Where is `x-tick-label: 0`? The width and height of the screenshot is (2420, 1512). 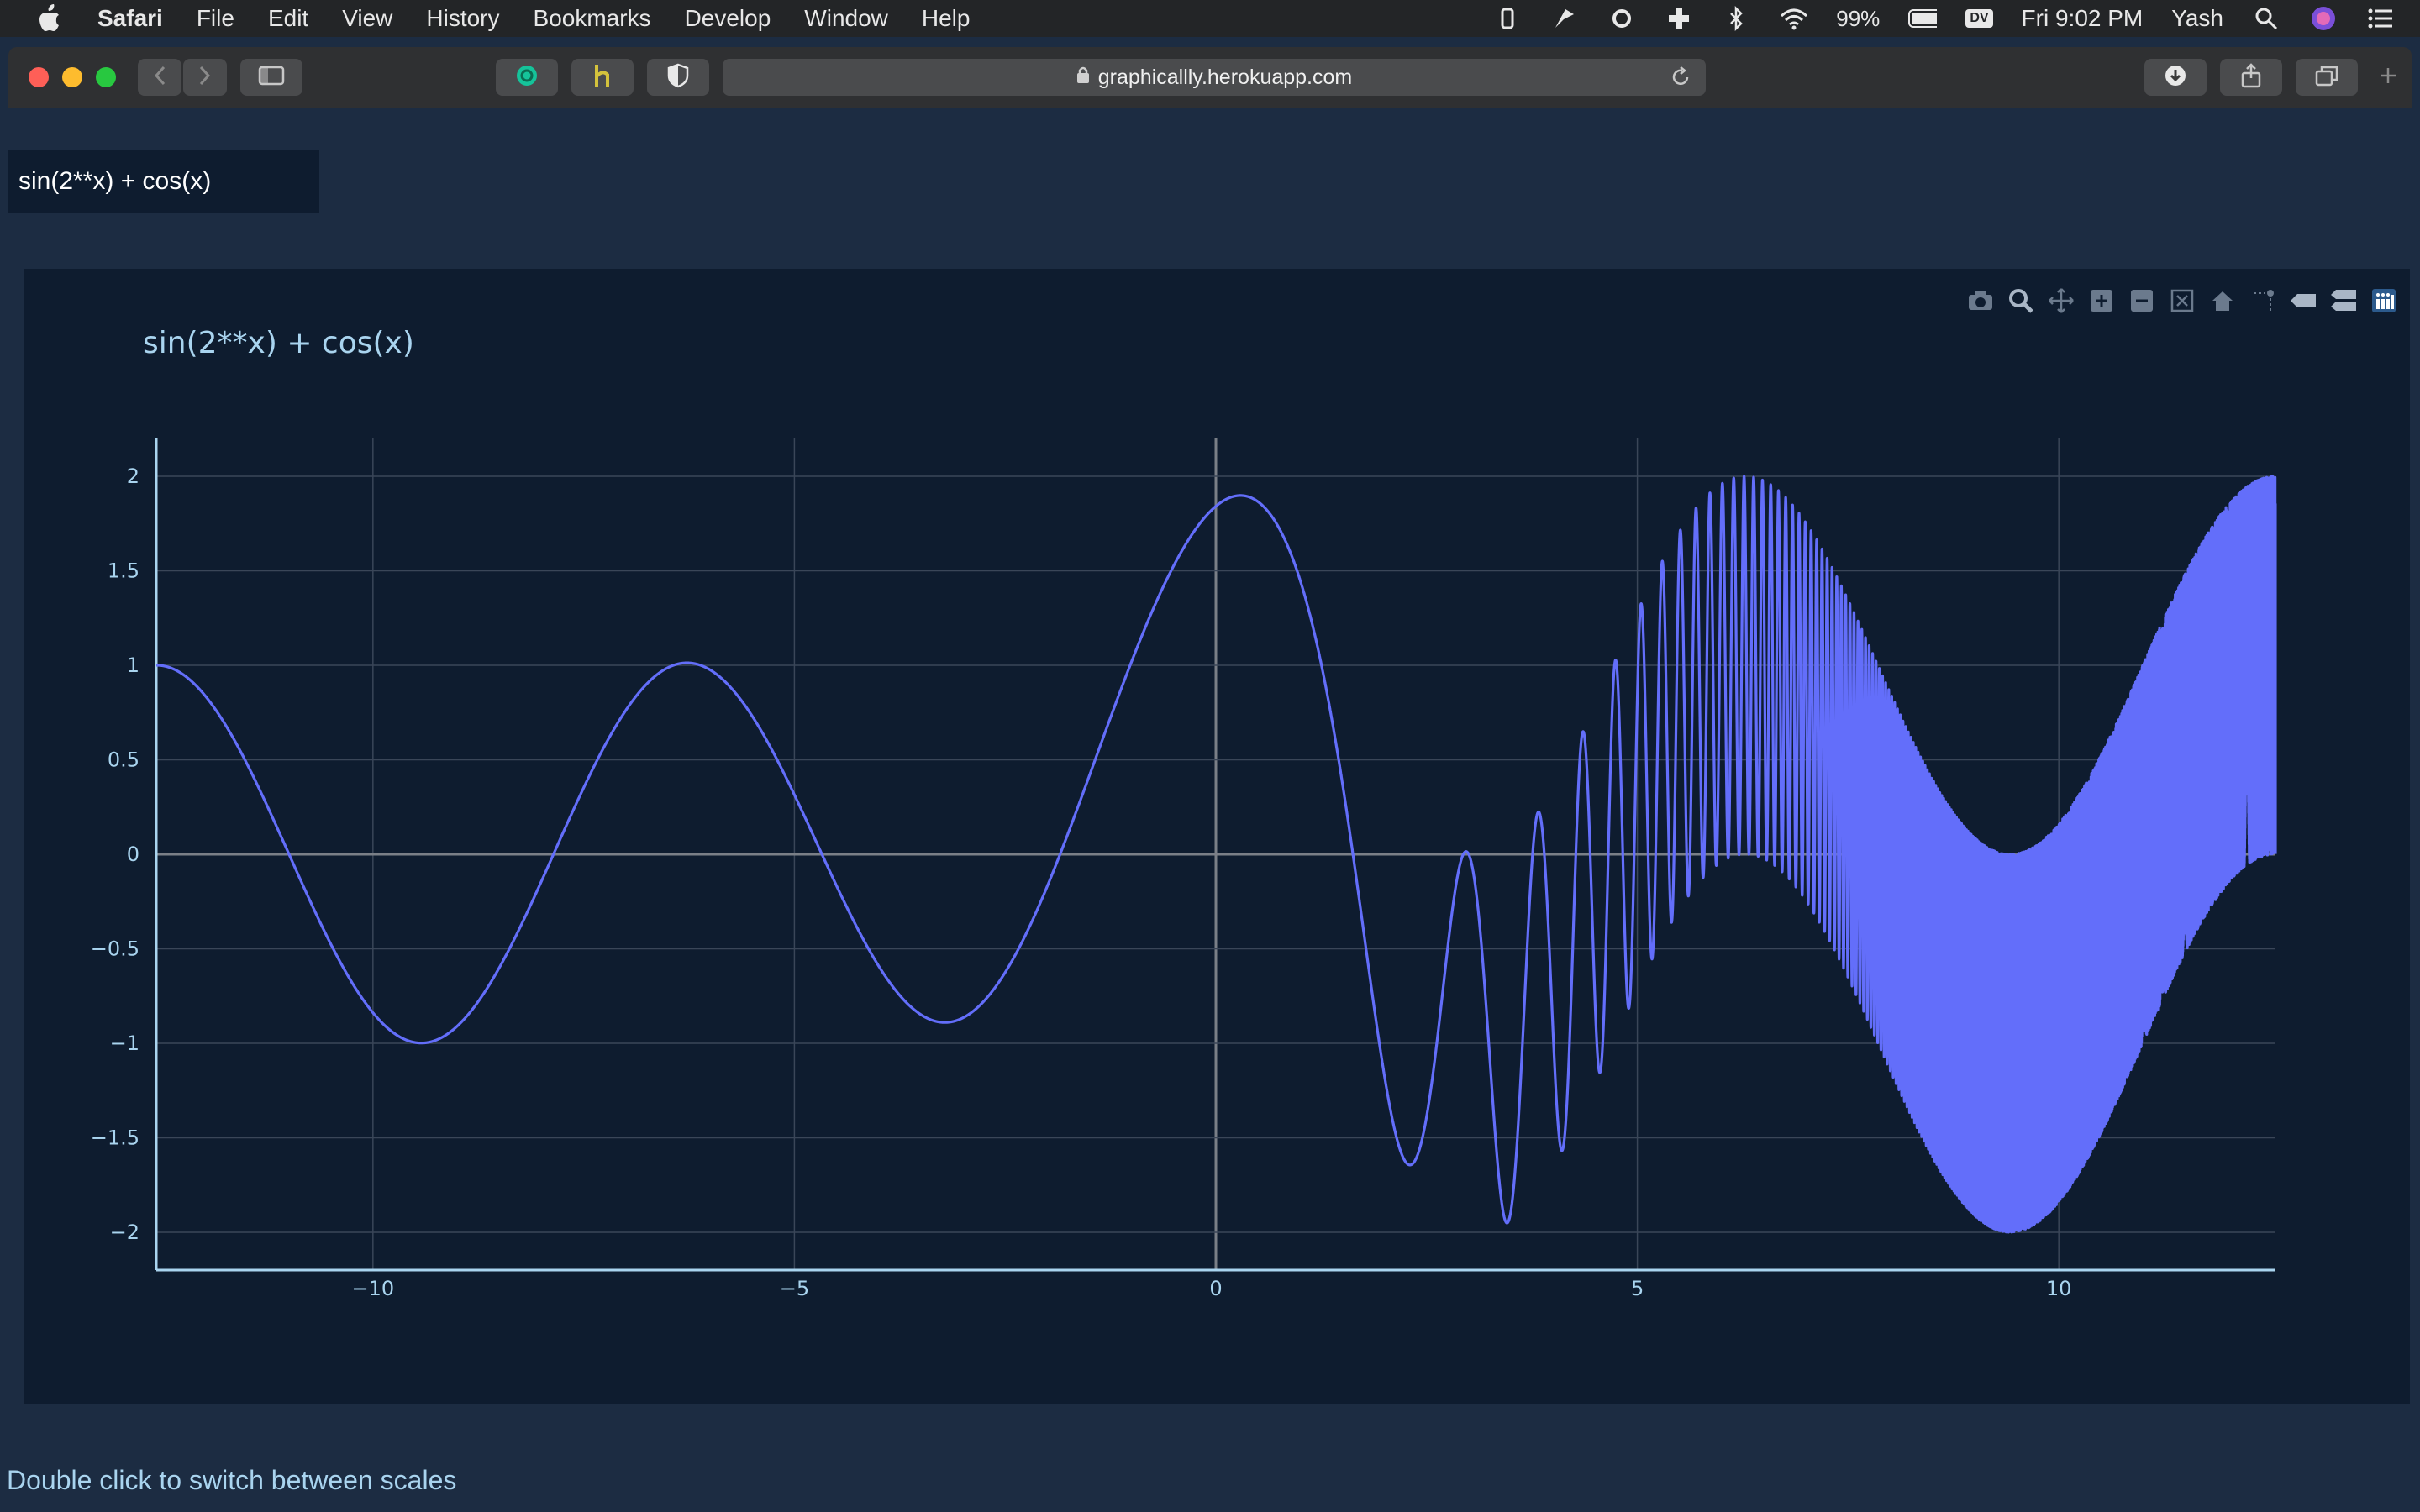 x-tick-label: 0 is located at coordinates (1215, 1288).